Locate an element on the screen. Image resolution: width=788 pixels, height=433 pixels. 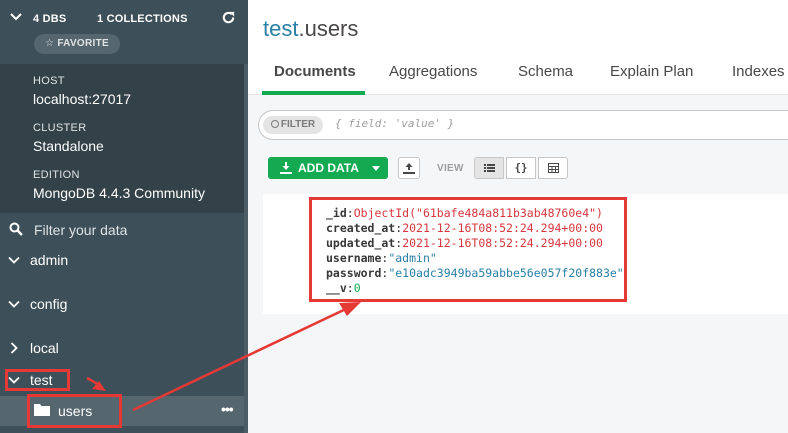
json-braces-icon: {} is located at coordinates (521, 167).